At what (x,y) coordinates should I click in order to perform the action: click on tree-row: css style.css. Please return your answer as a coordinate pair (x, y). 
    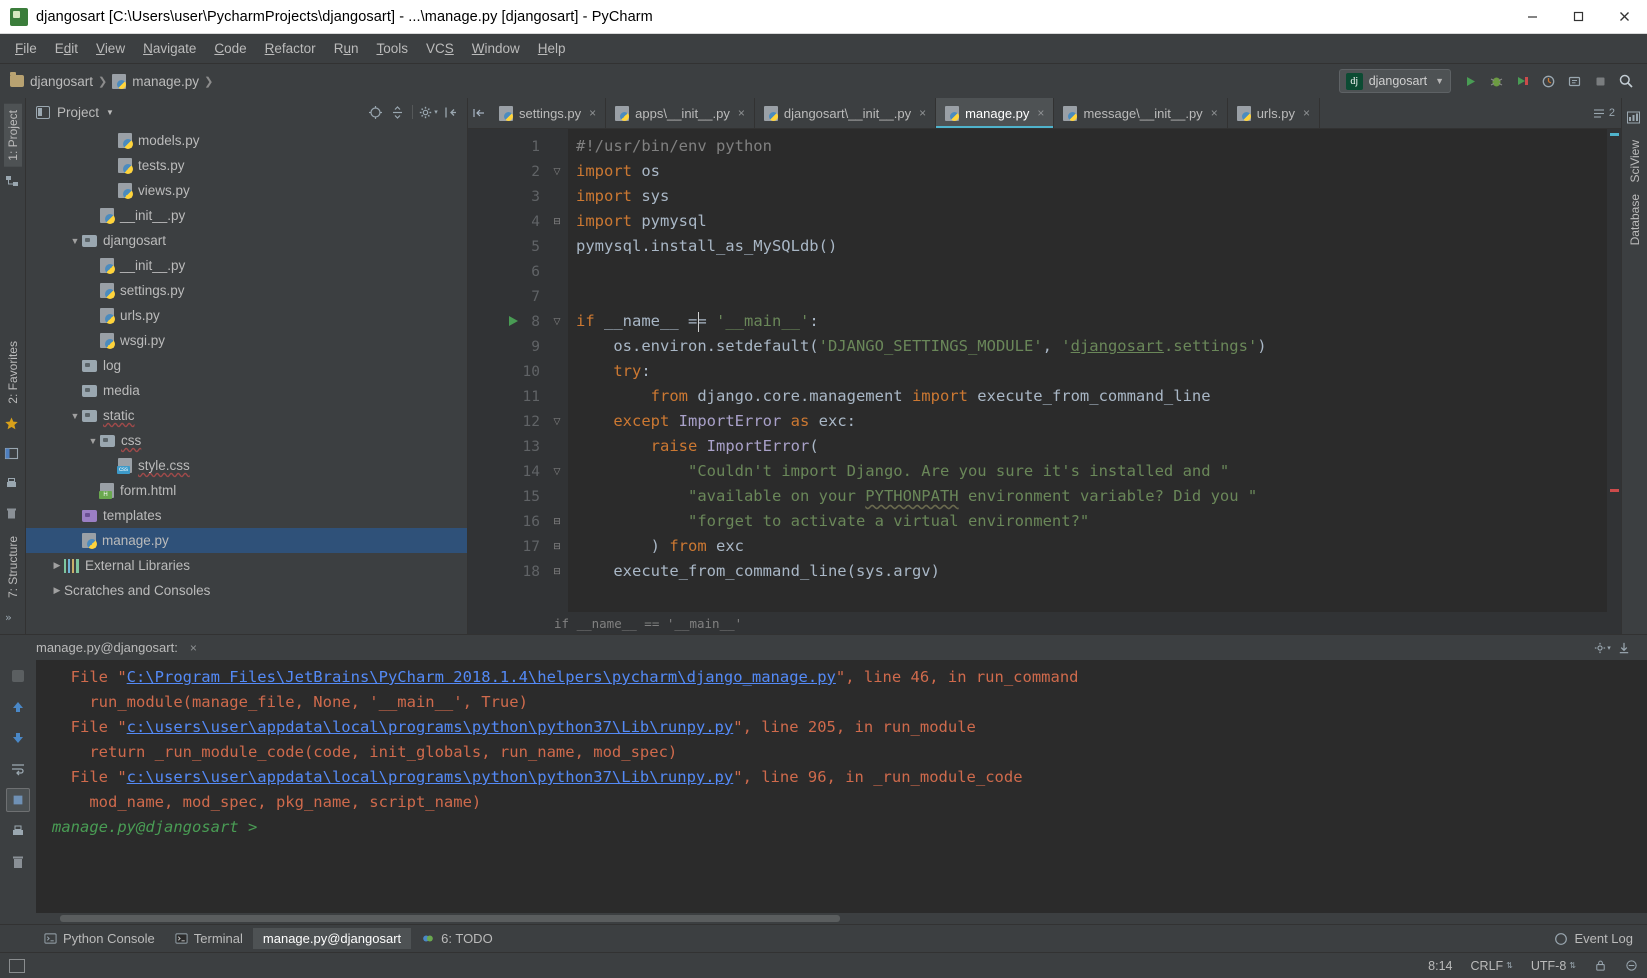
    Looking at the image, I should click on (246, 465).